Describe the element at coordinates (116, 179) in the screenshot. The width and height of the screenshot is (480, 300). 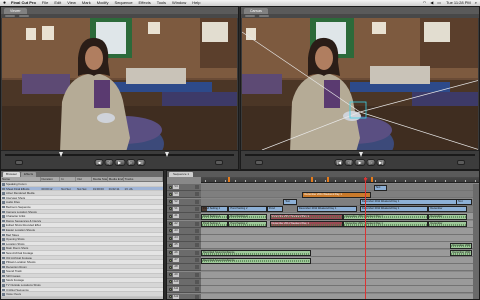
I see `column-header: Media End` at that location.